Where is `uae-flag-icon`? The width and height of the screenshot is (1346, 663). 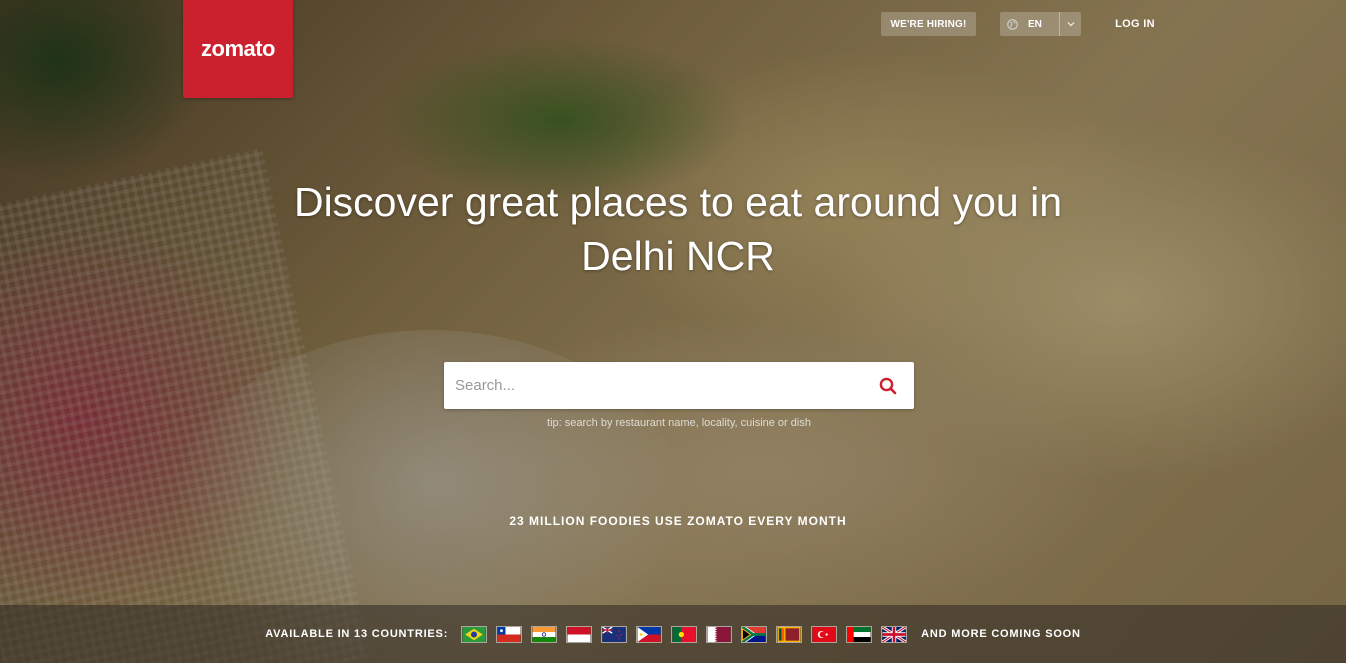
uae-flag-icon is located at coordinates (858, 634).